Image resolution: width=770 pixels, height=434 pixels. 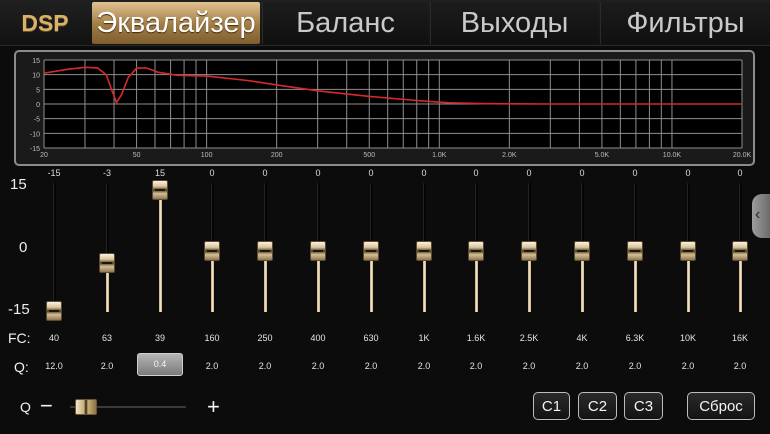 What do you see at coordinates (107, 338) in the screenshot?
I see `band-frequency: 63` at bounding box center [107, 338].